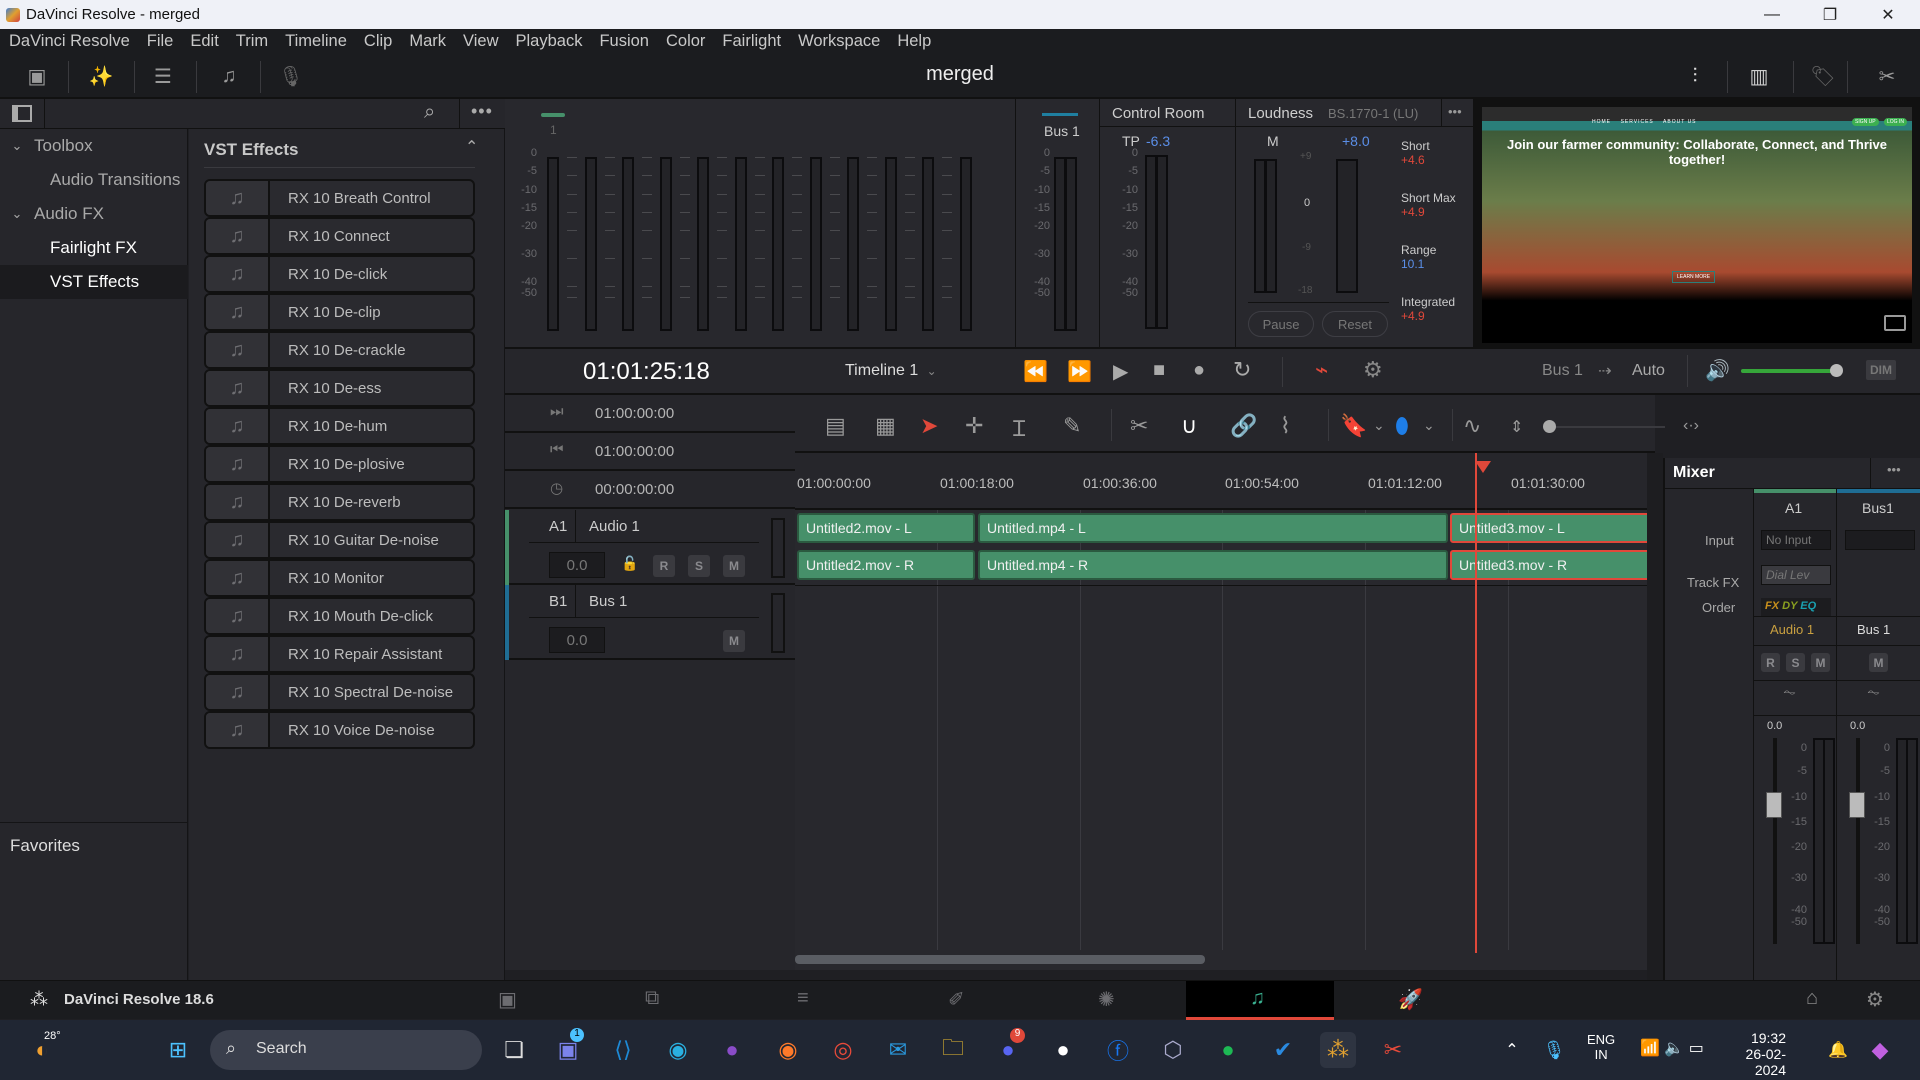  Describe the element at coordinates (1758, 1054) in the screenshot. I see `clock: 19:32 26-02-2024` at that location.